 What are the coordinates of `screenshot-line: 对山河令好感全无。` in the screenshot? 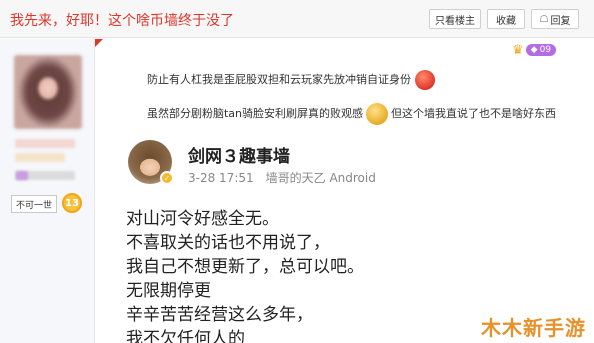 It's located at (202, 219).